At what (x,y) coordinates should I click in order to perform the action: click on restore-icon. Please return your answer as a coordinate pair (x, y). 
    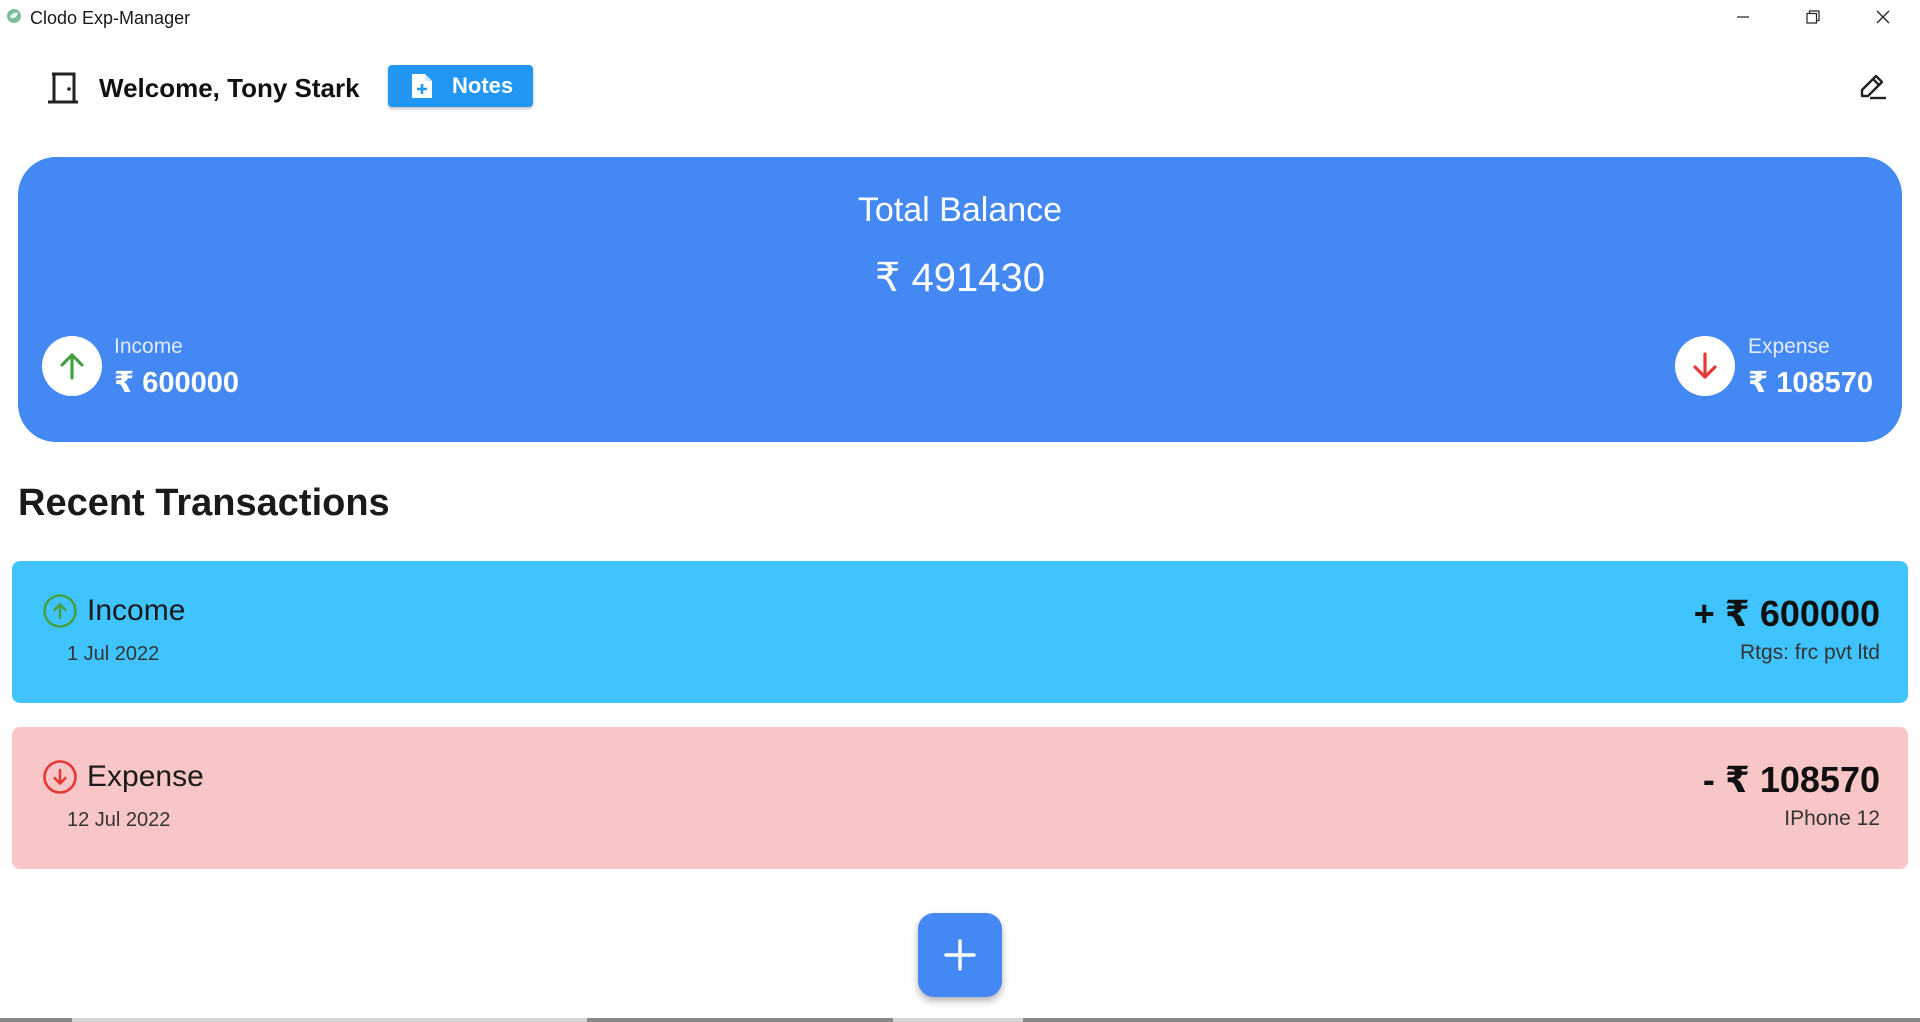
    Looking at the image, I should click on (1813, 17).